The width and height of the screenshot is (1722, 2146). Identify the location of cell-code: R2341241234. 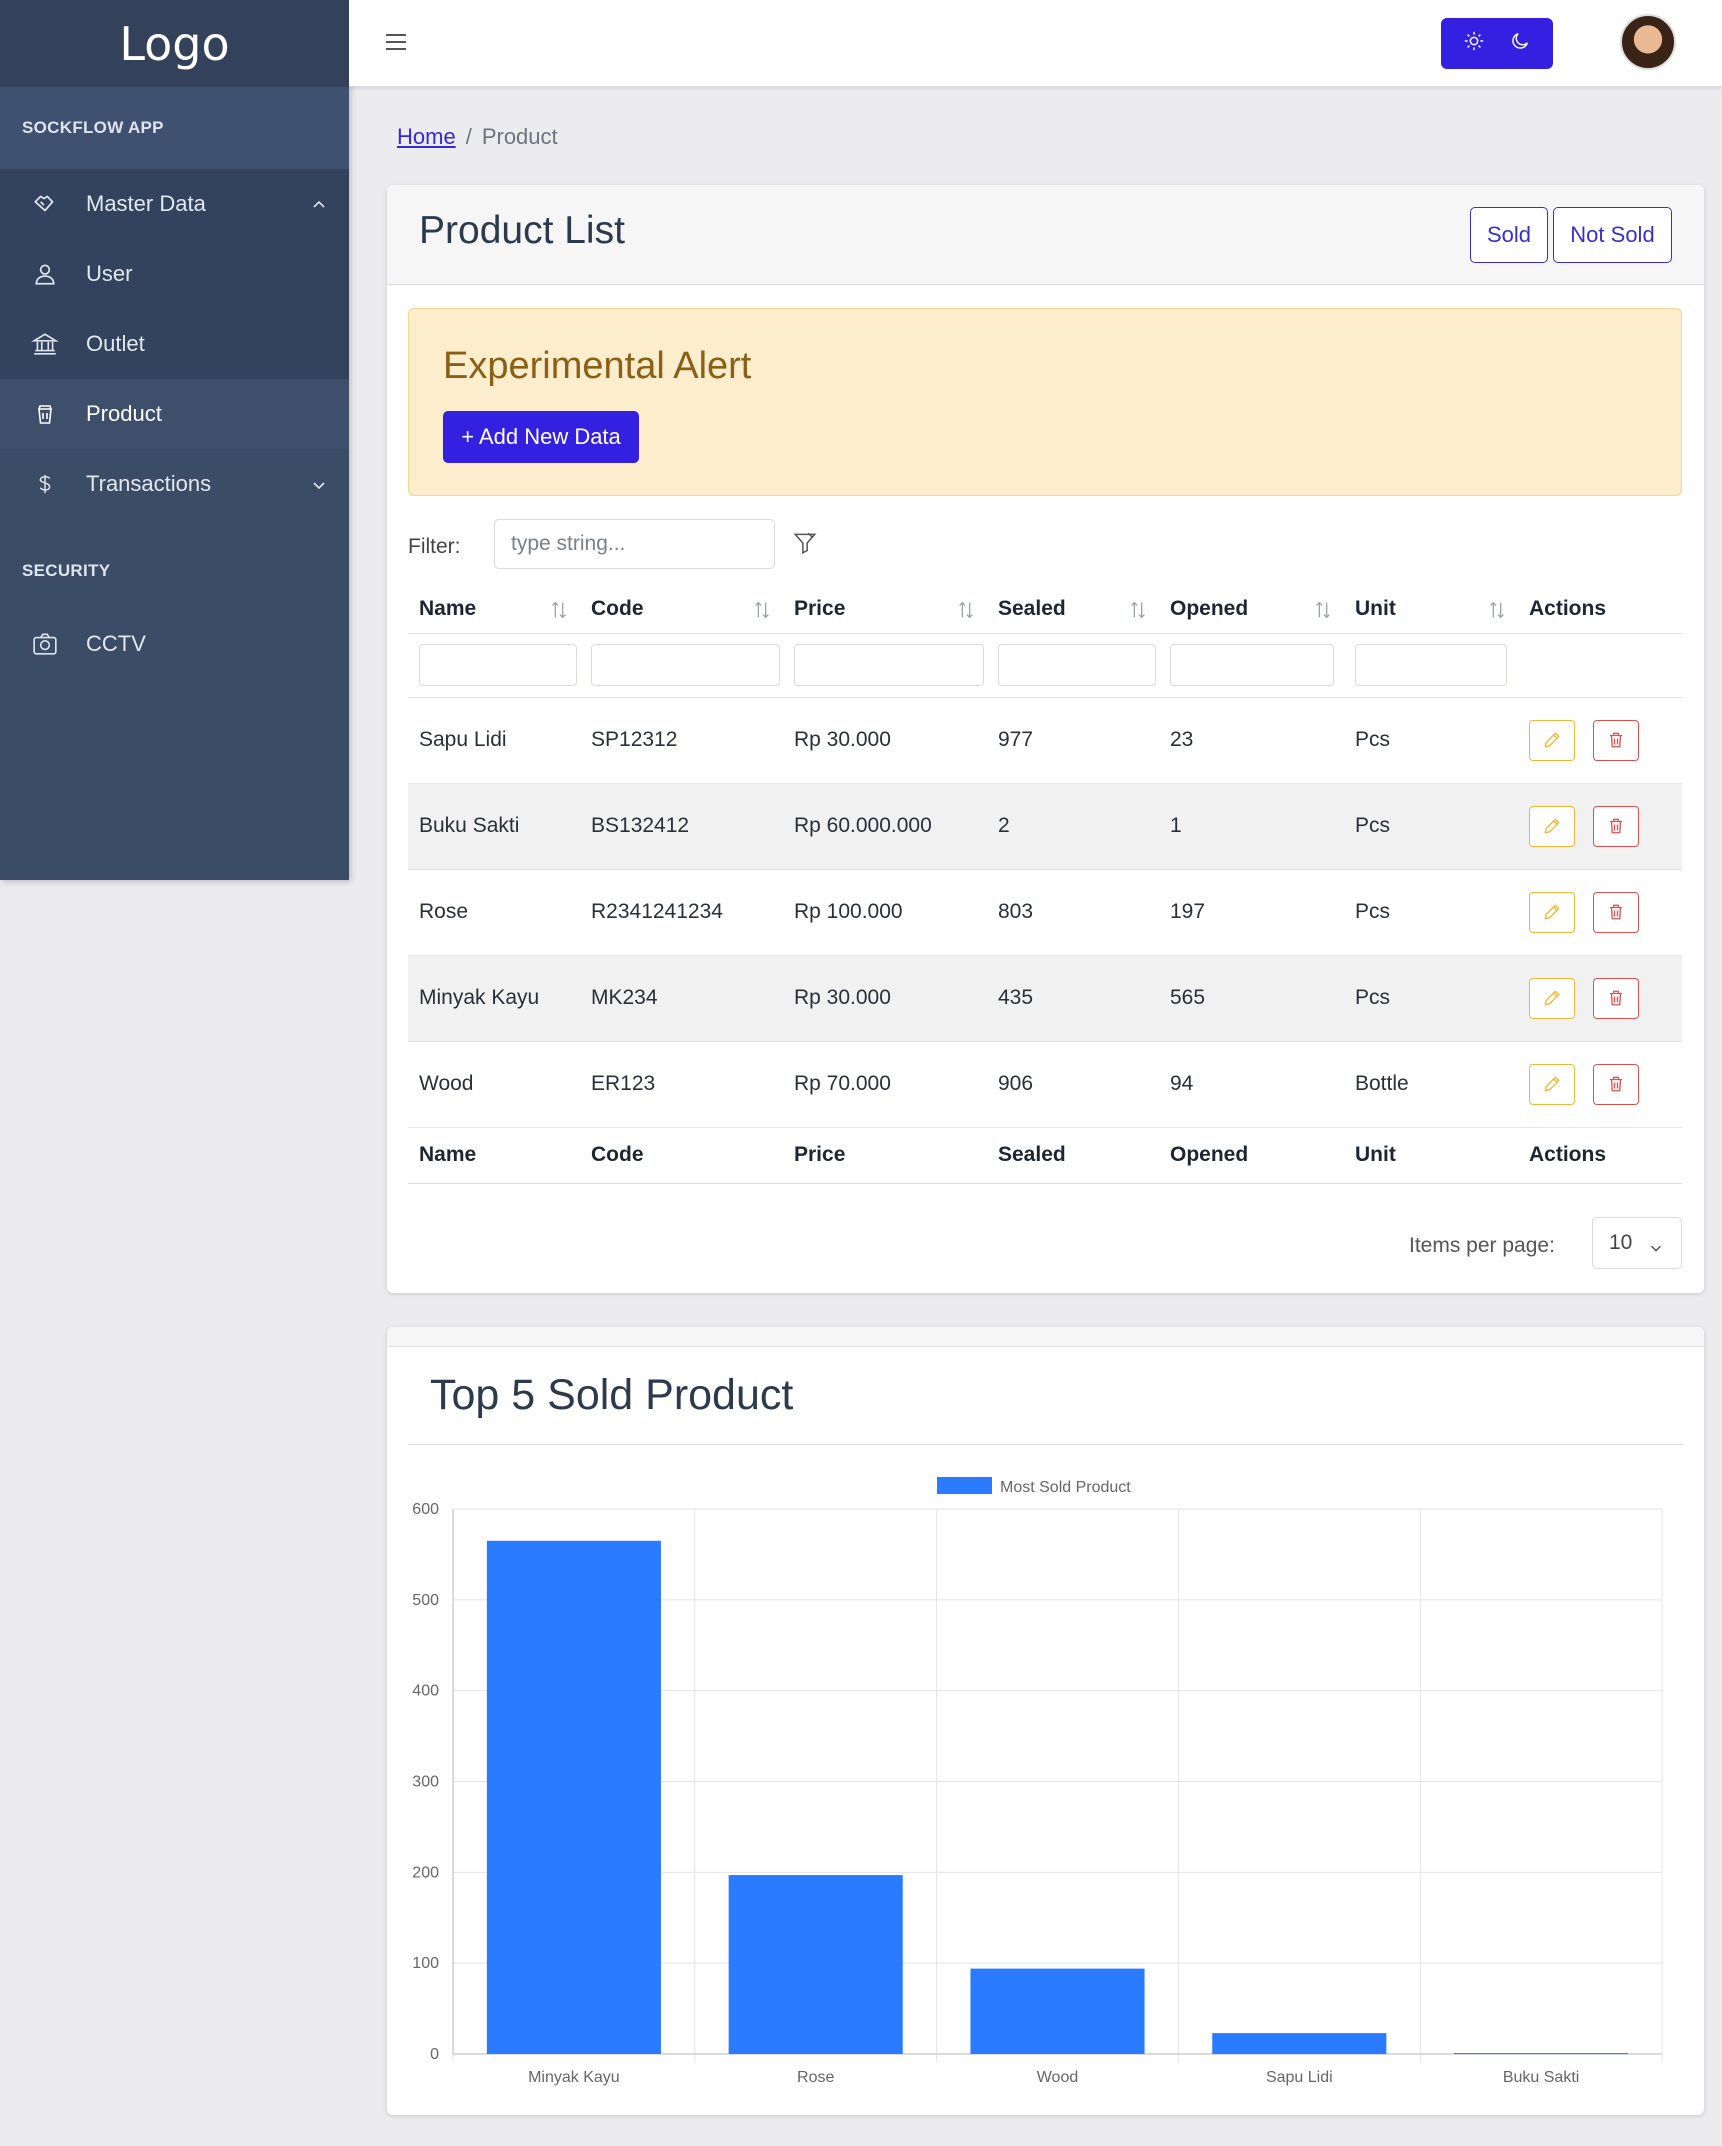
(681, 912).